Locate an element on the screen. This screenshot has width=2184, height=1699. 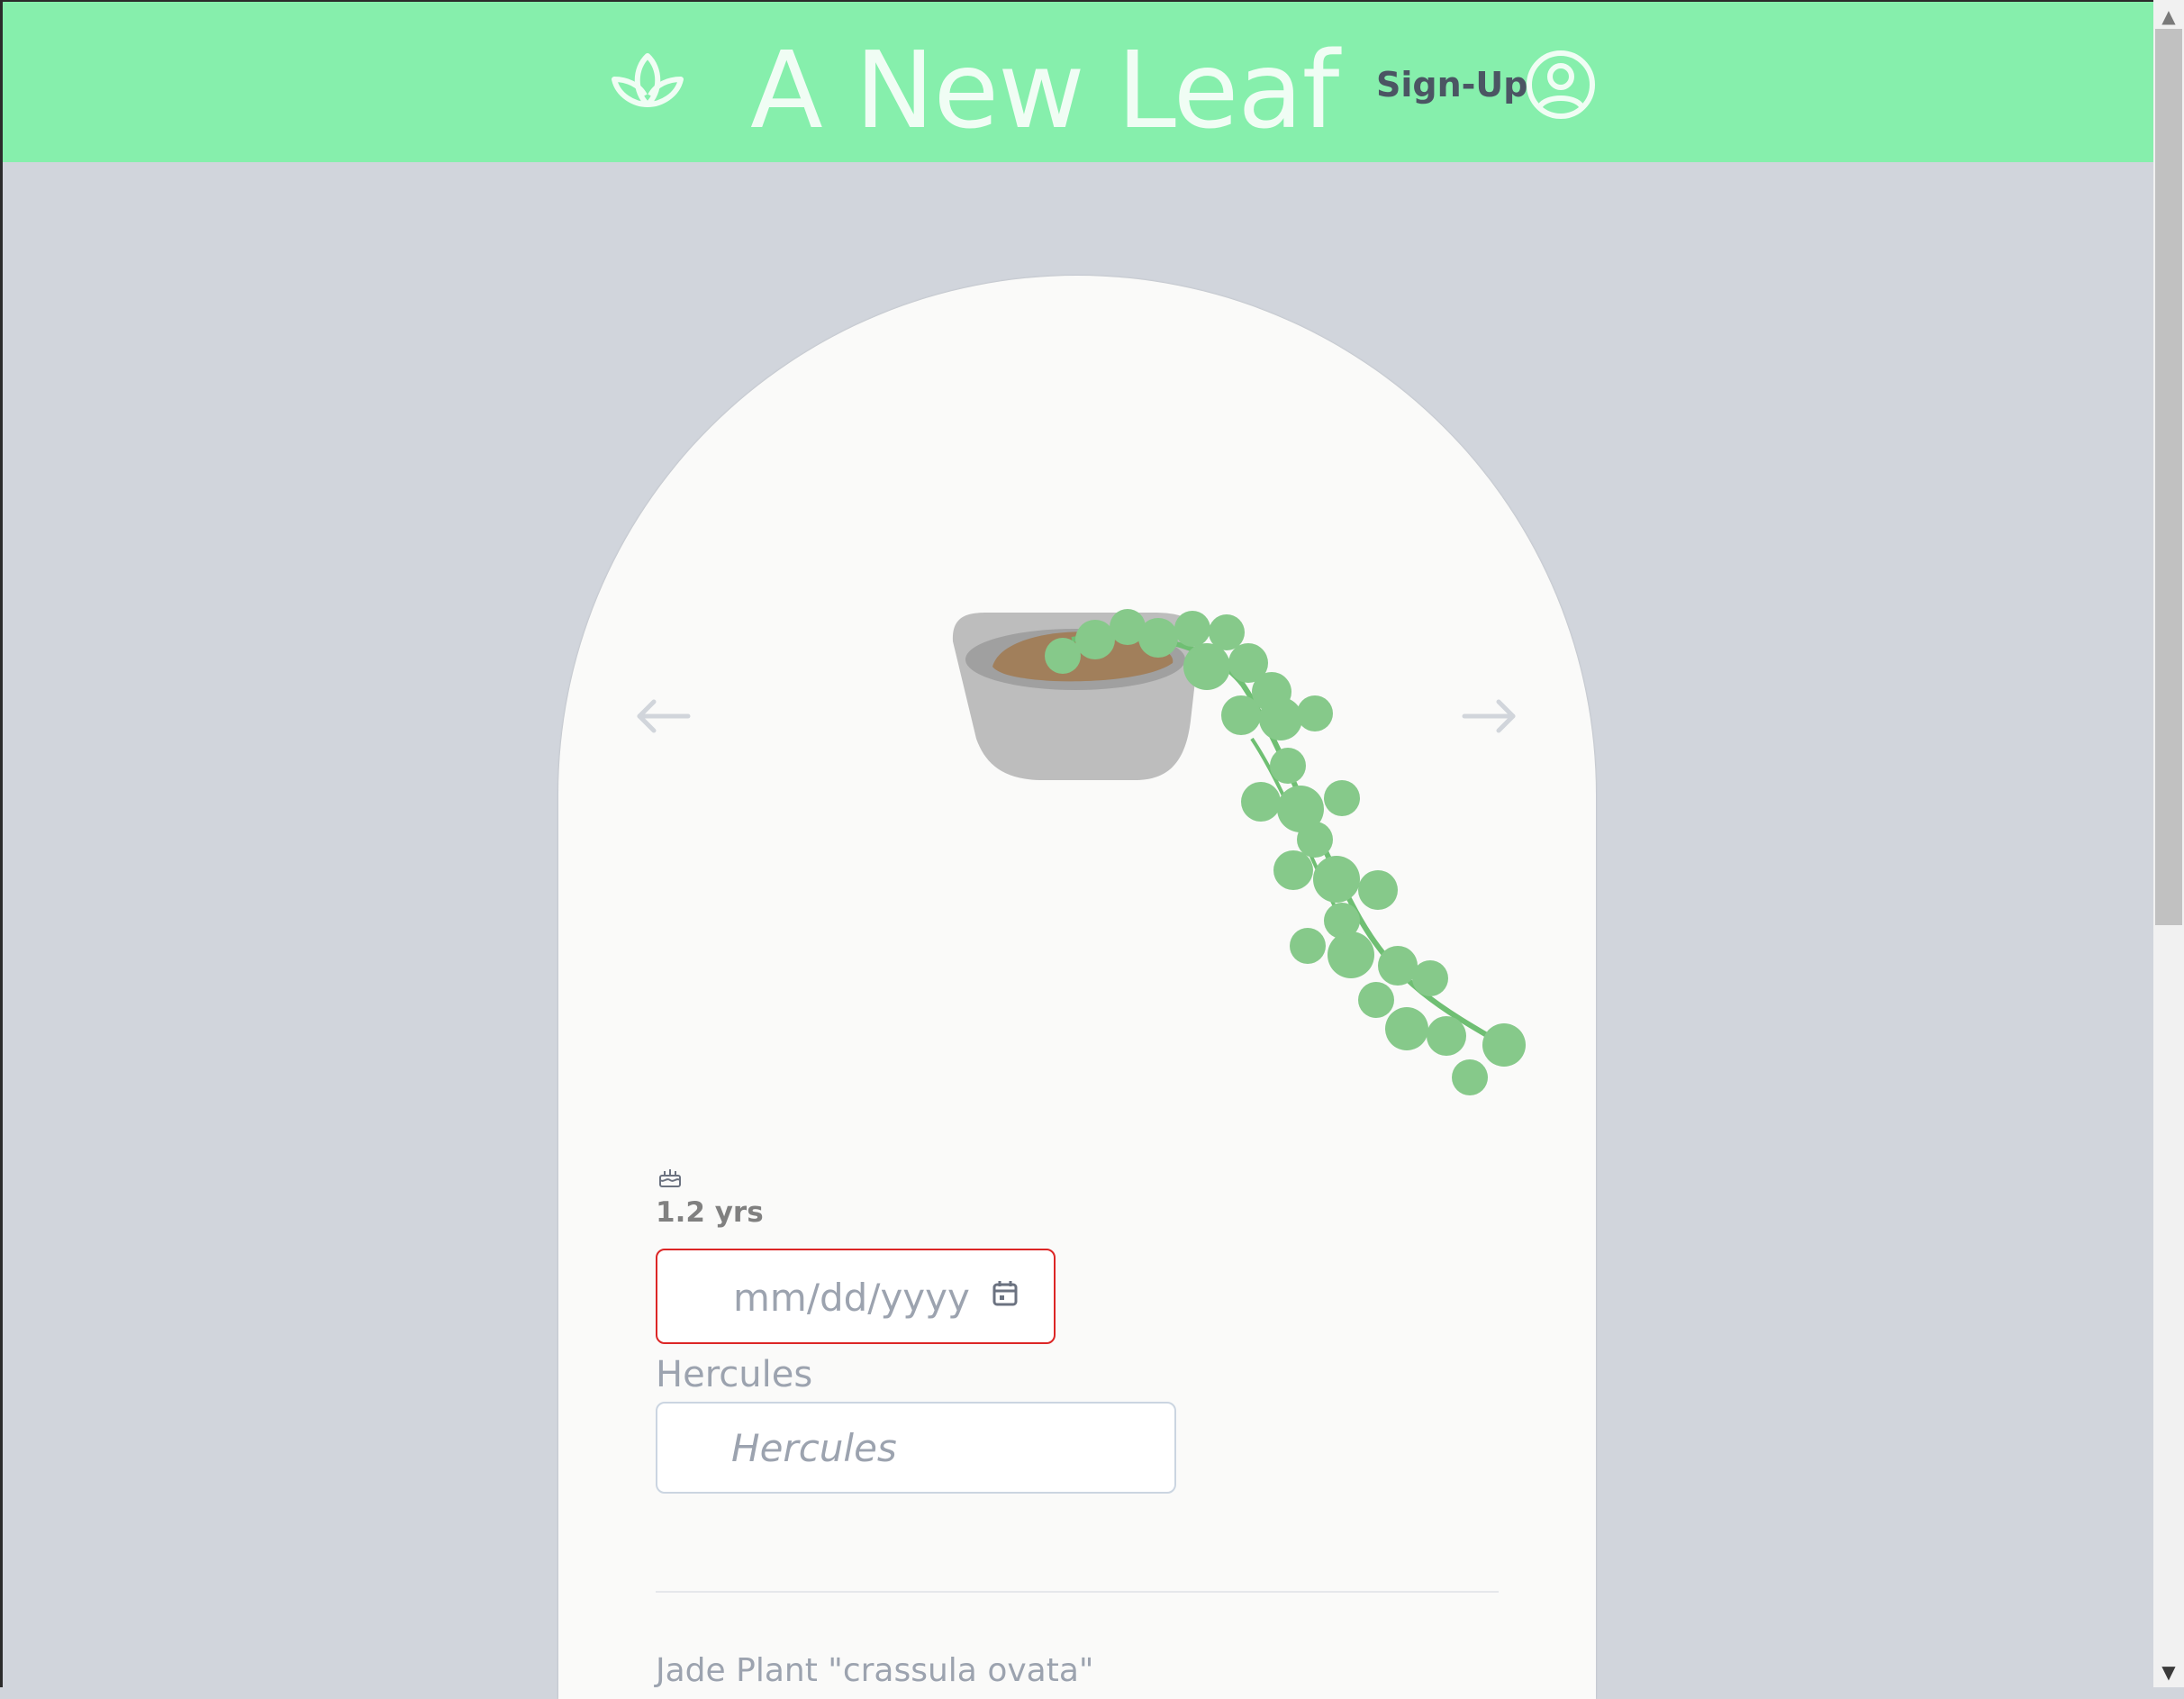
plant-species: Jade Plant "crassula ovata" is located at coordinates (875, 1670).